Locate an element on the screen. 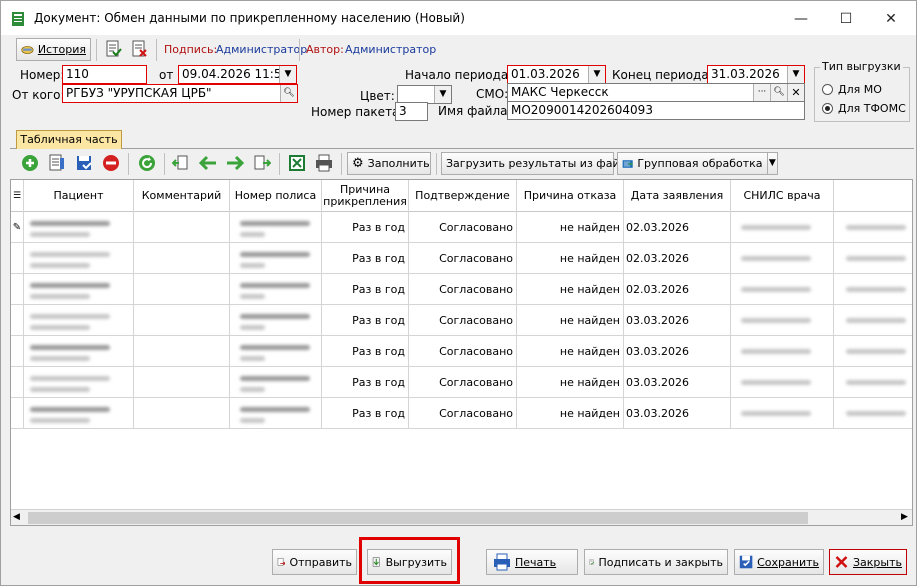 This screenshot has height=586, width=917. fill-button: ⚙ Заполнить is located at coordinates (389, 163).